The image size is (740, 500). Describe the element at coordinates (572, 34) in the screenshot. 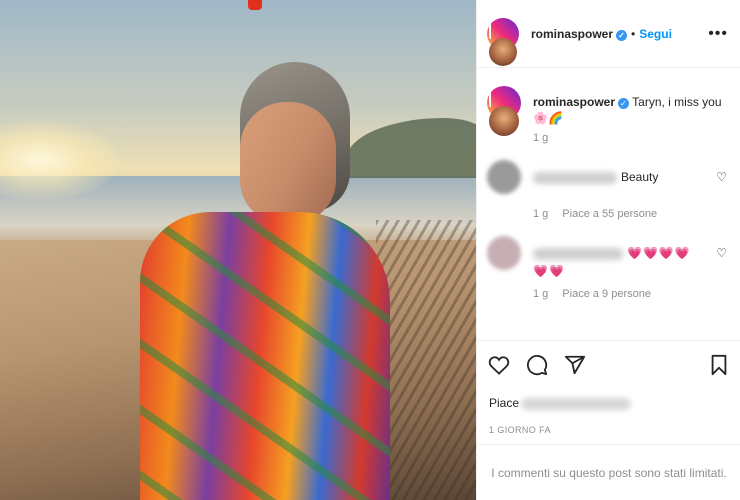

I see `author-username-text: rominaspower` at that location.